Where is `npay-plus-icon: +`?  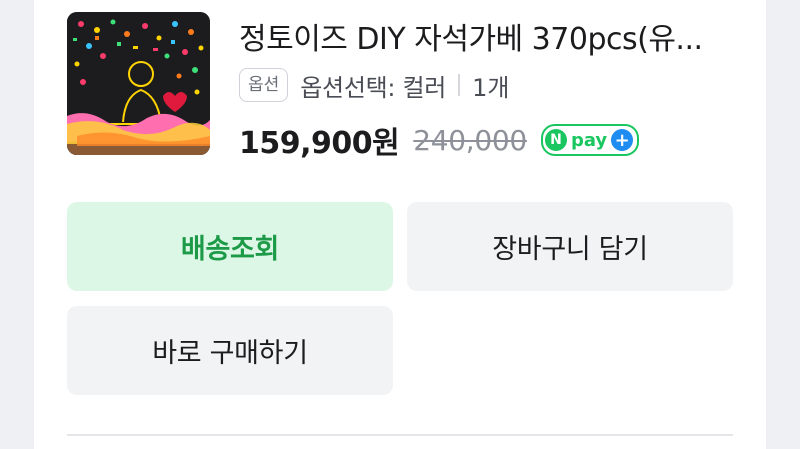 npay-plus-icon: + is located at coordinates (622, 140).